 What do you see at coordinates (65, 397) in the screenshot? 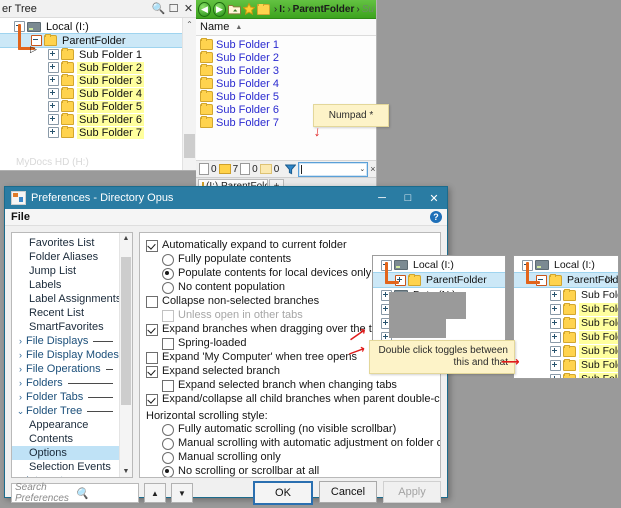
I see `sidebar-item-folder-tabs: › Folder Tabs` at bounding box center [65, 397].